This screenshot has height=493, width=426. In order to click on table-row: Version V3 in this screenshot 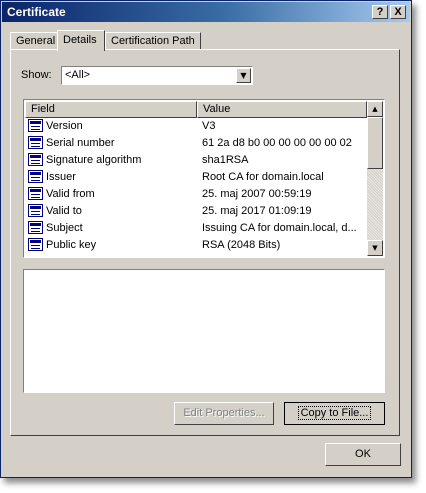, I will do `click(196, 126)`.